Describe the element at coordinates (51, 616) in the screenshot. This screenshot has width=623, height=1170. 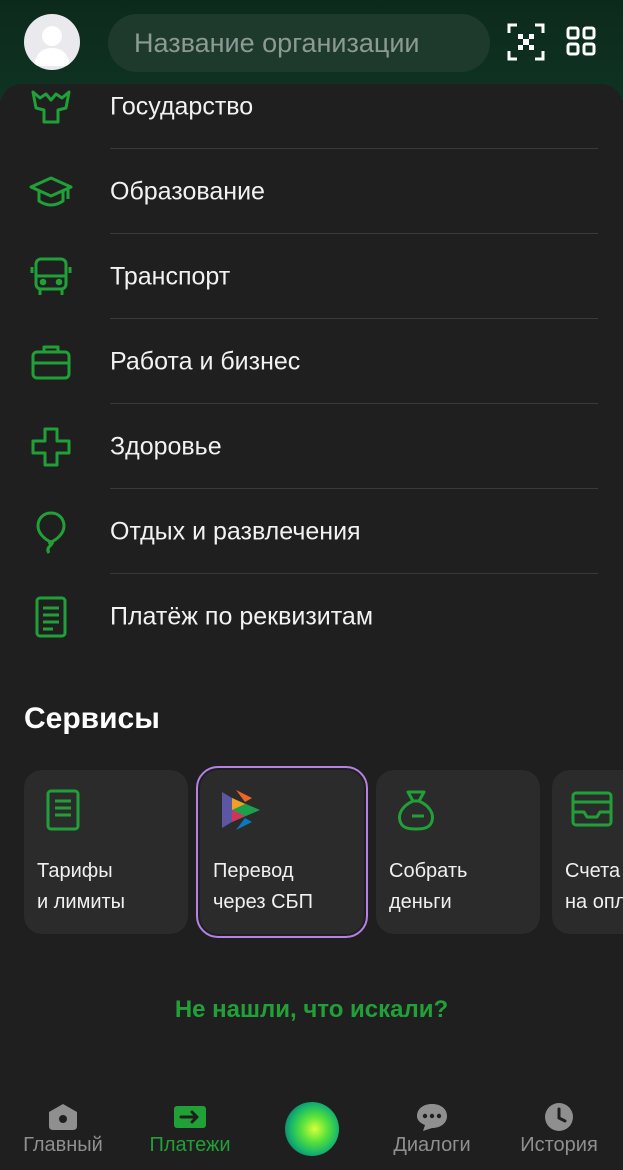
I see `document-icon` at that location.